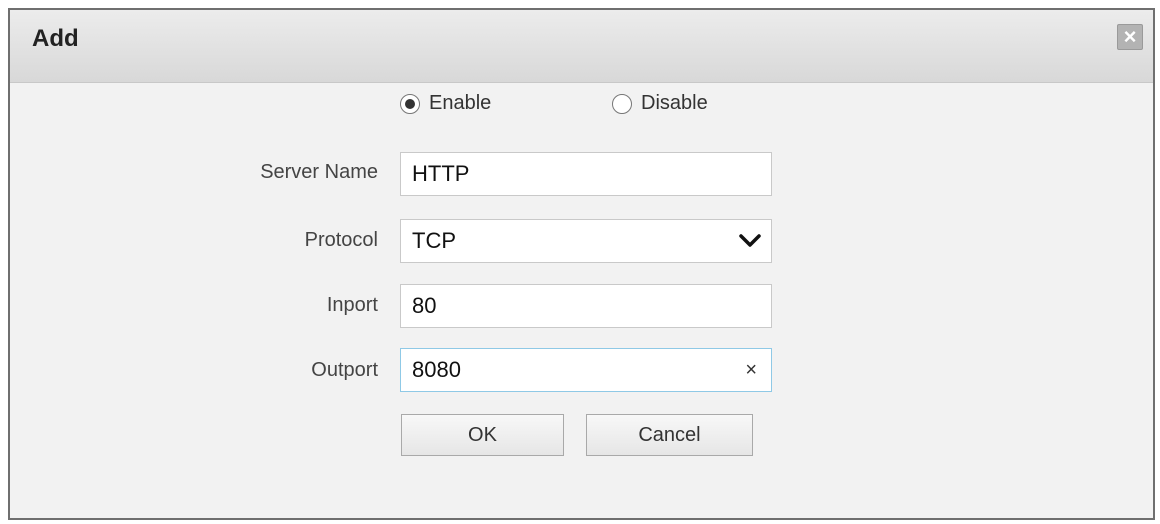 Image resolution: width=1160 pixels, height=524 pixels. What do you see at coordinates (352, 305) in the screenshot?
I see `inport-label: Inport` at bounding box center [352, 305].